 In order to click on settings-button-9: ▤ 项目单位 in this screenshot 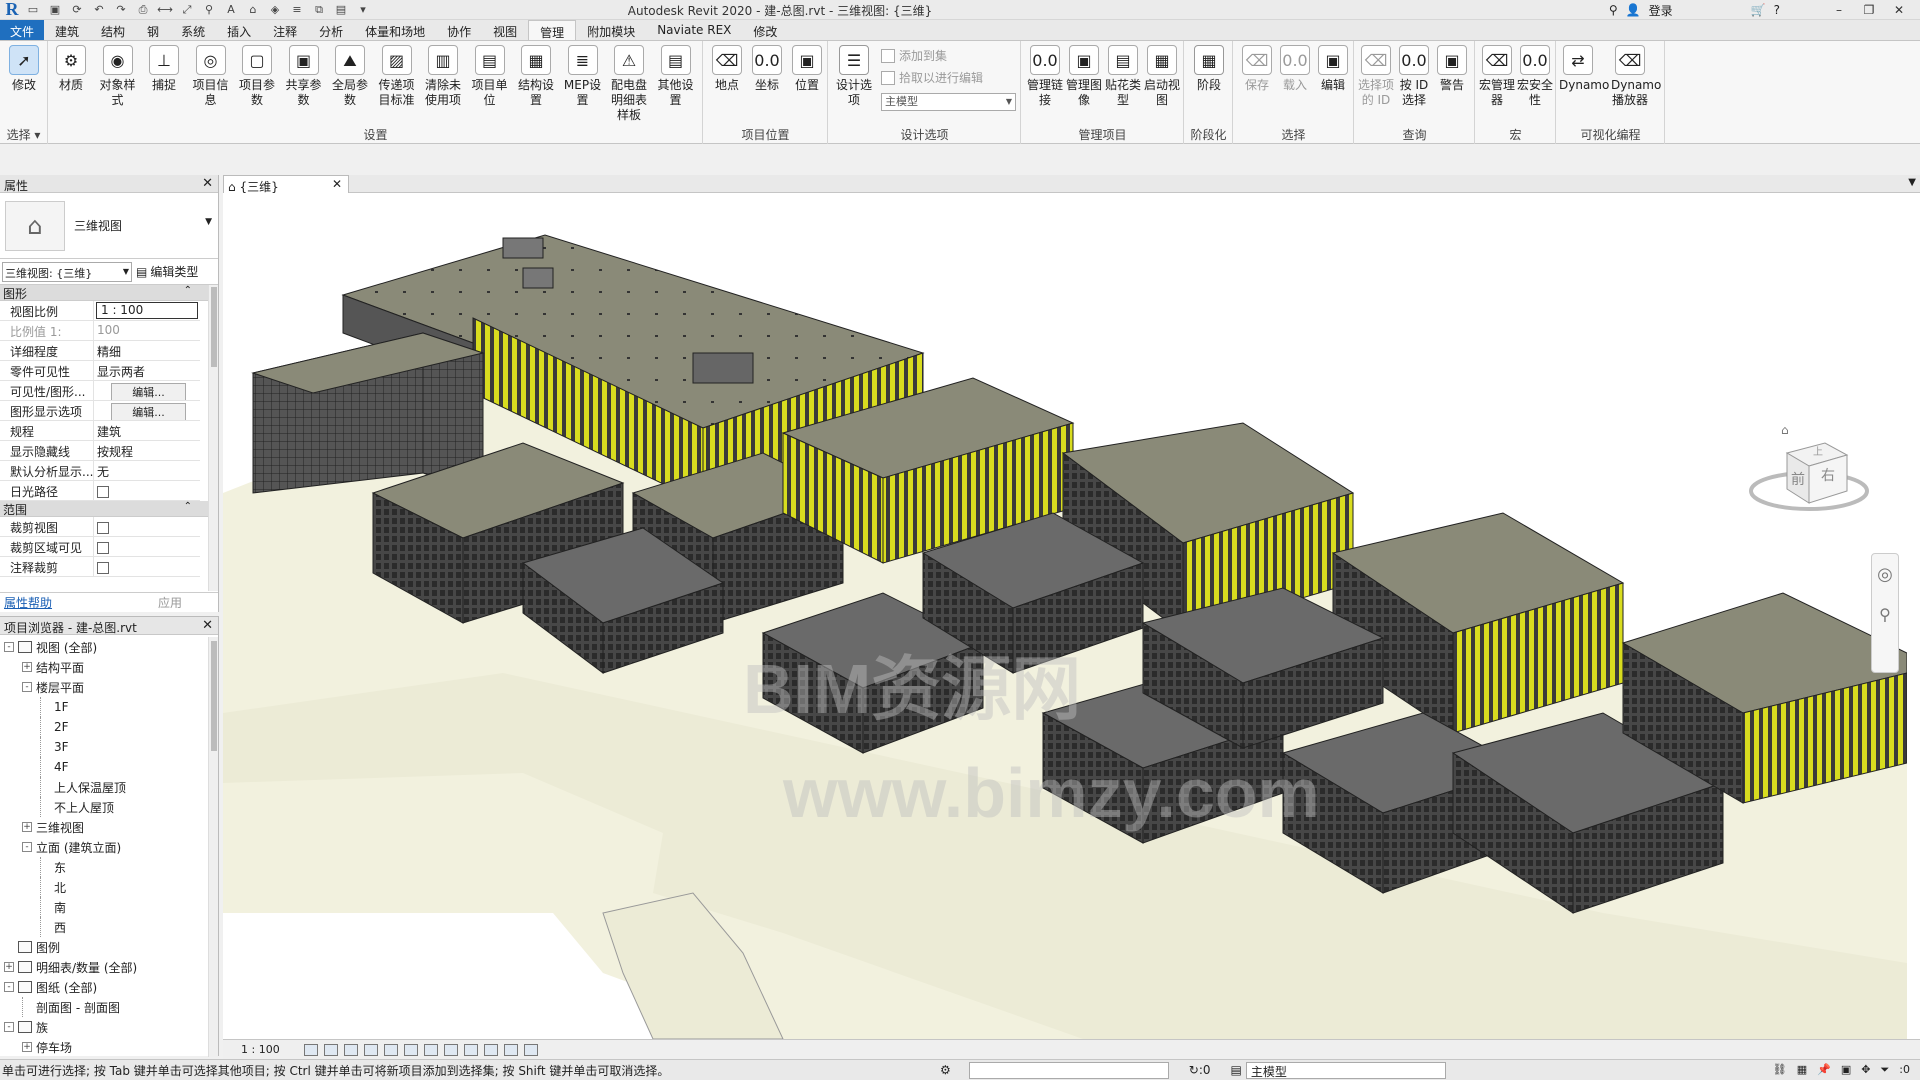, I will do `click(490, 76)`.